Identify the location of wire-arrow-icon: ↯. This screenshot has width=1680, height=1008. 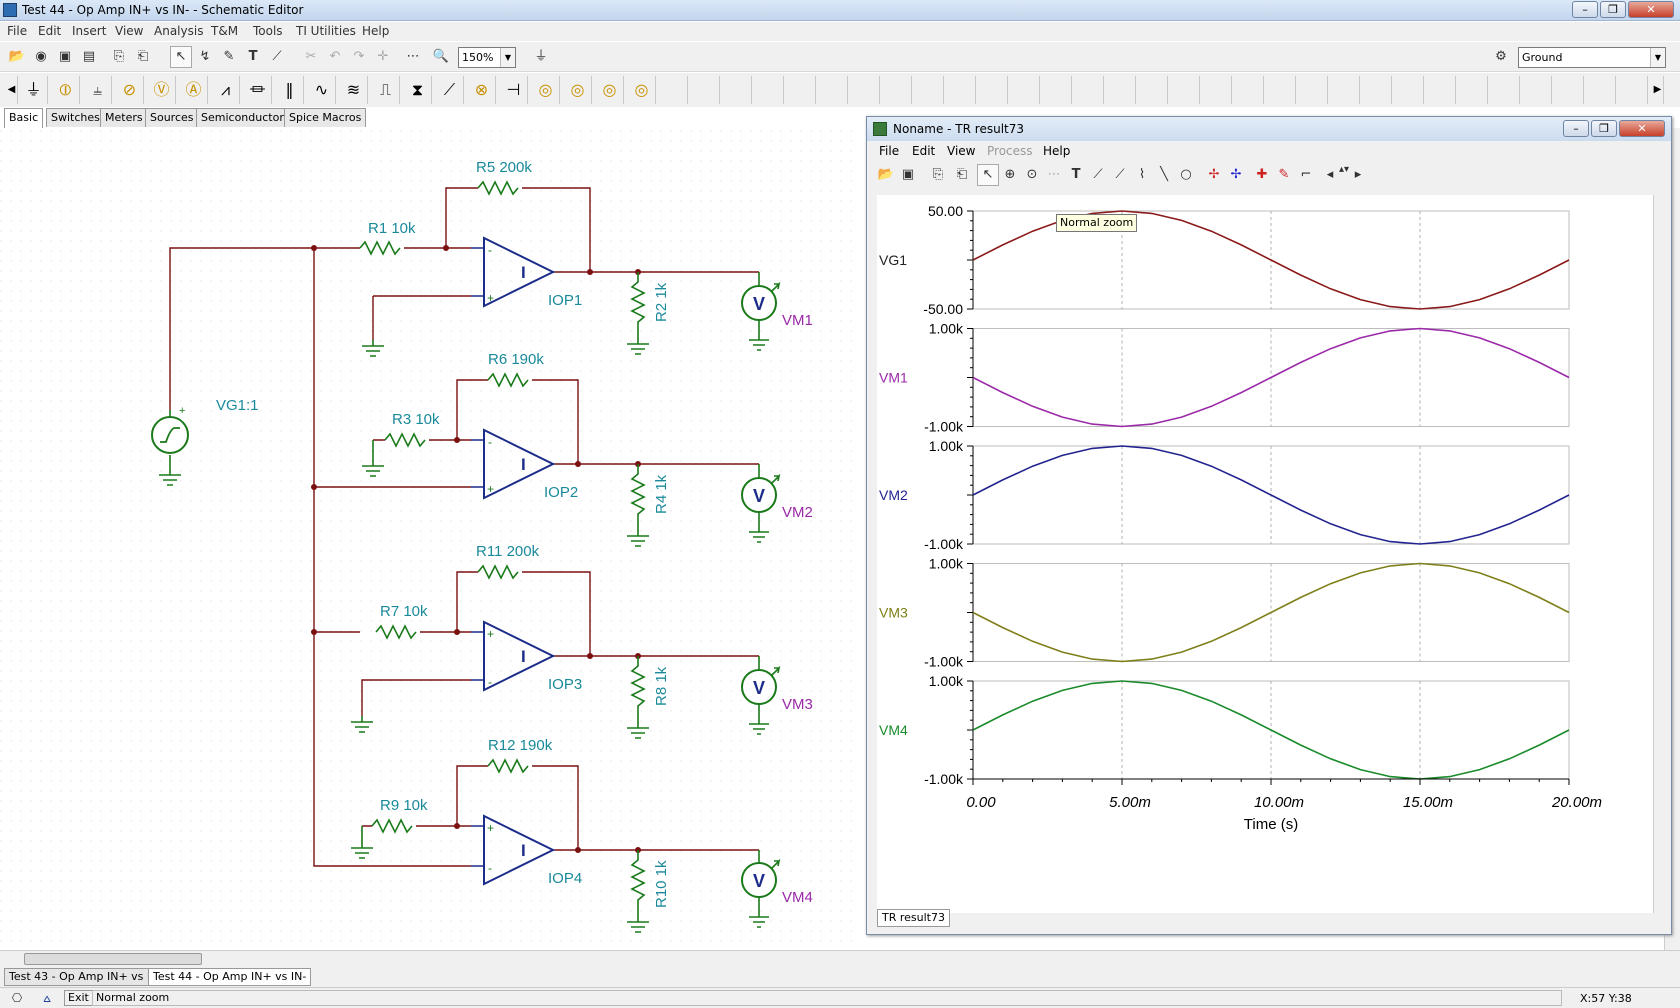
(205, 57).